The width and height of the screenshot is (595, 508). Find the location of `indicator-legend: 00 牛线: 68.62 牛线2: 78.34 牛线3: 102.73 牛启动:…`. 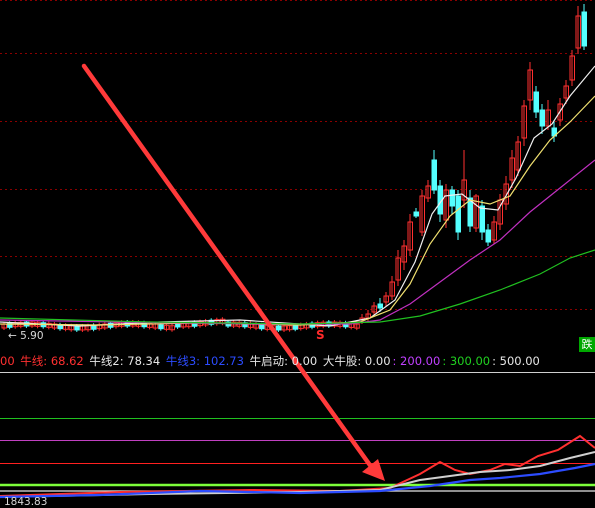

indicator-legend: 00 牛线: 68.62 牛线2: 78.34 牛线3: 102.73 牛启动:… is located at coordinates (297, 361).